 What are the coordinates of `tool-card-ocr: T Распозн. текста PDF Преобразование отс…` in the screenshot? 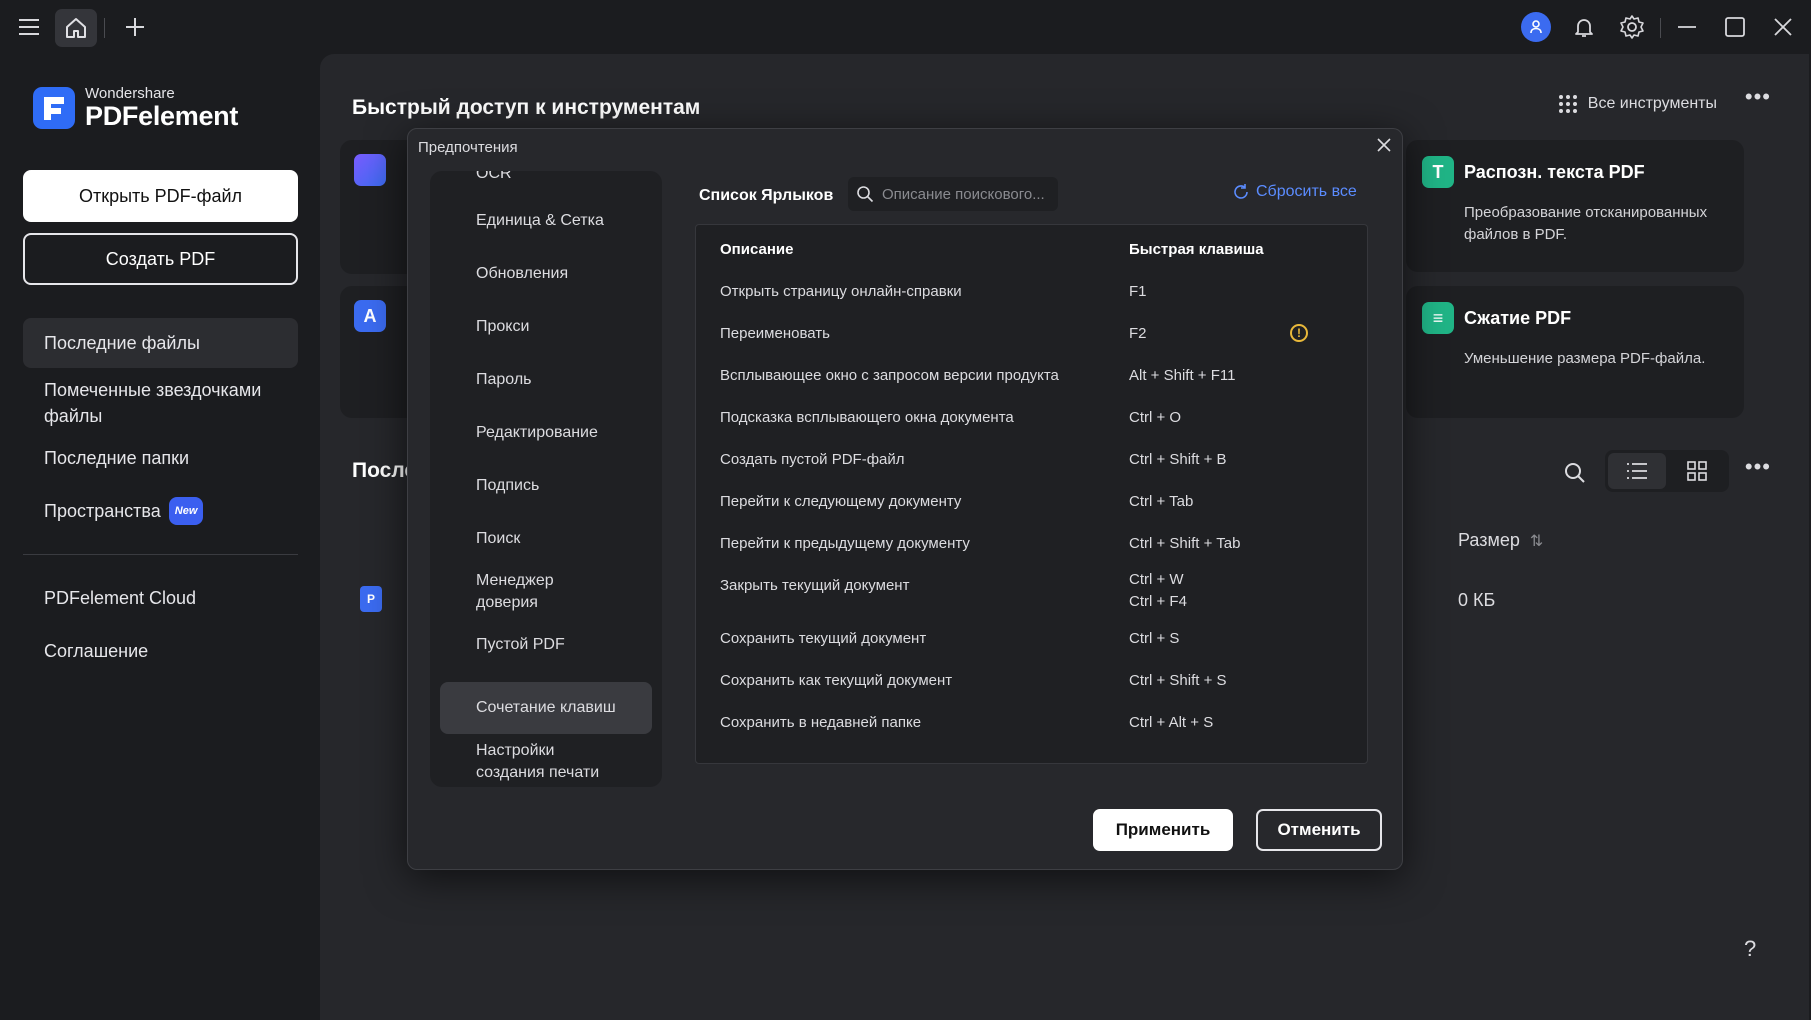 It's located at (1575, 206).